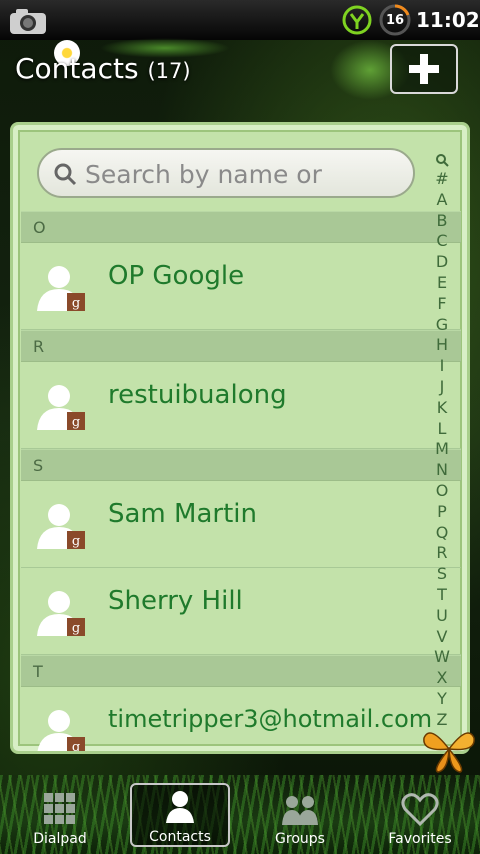 This screenshot has width=480, height=854. What do you see at coordinates (442, 637) in the screenshot?
I see `index-letter: V` at bounding box center [442, 637].